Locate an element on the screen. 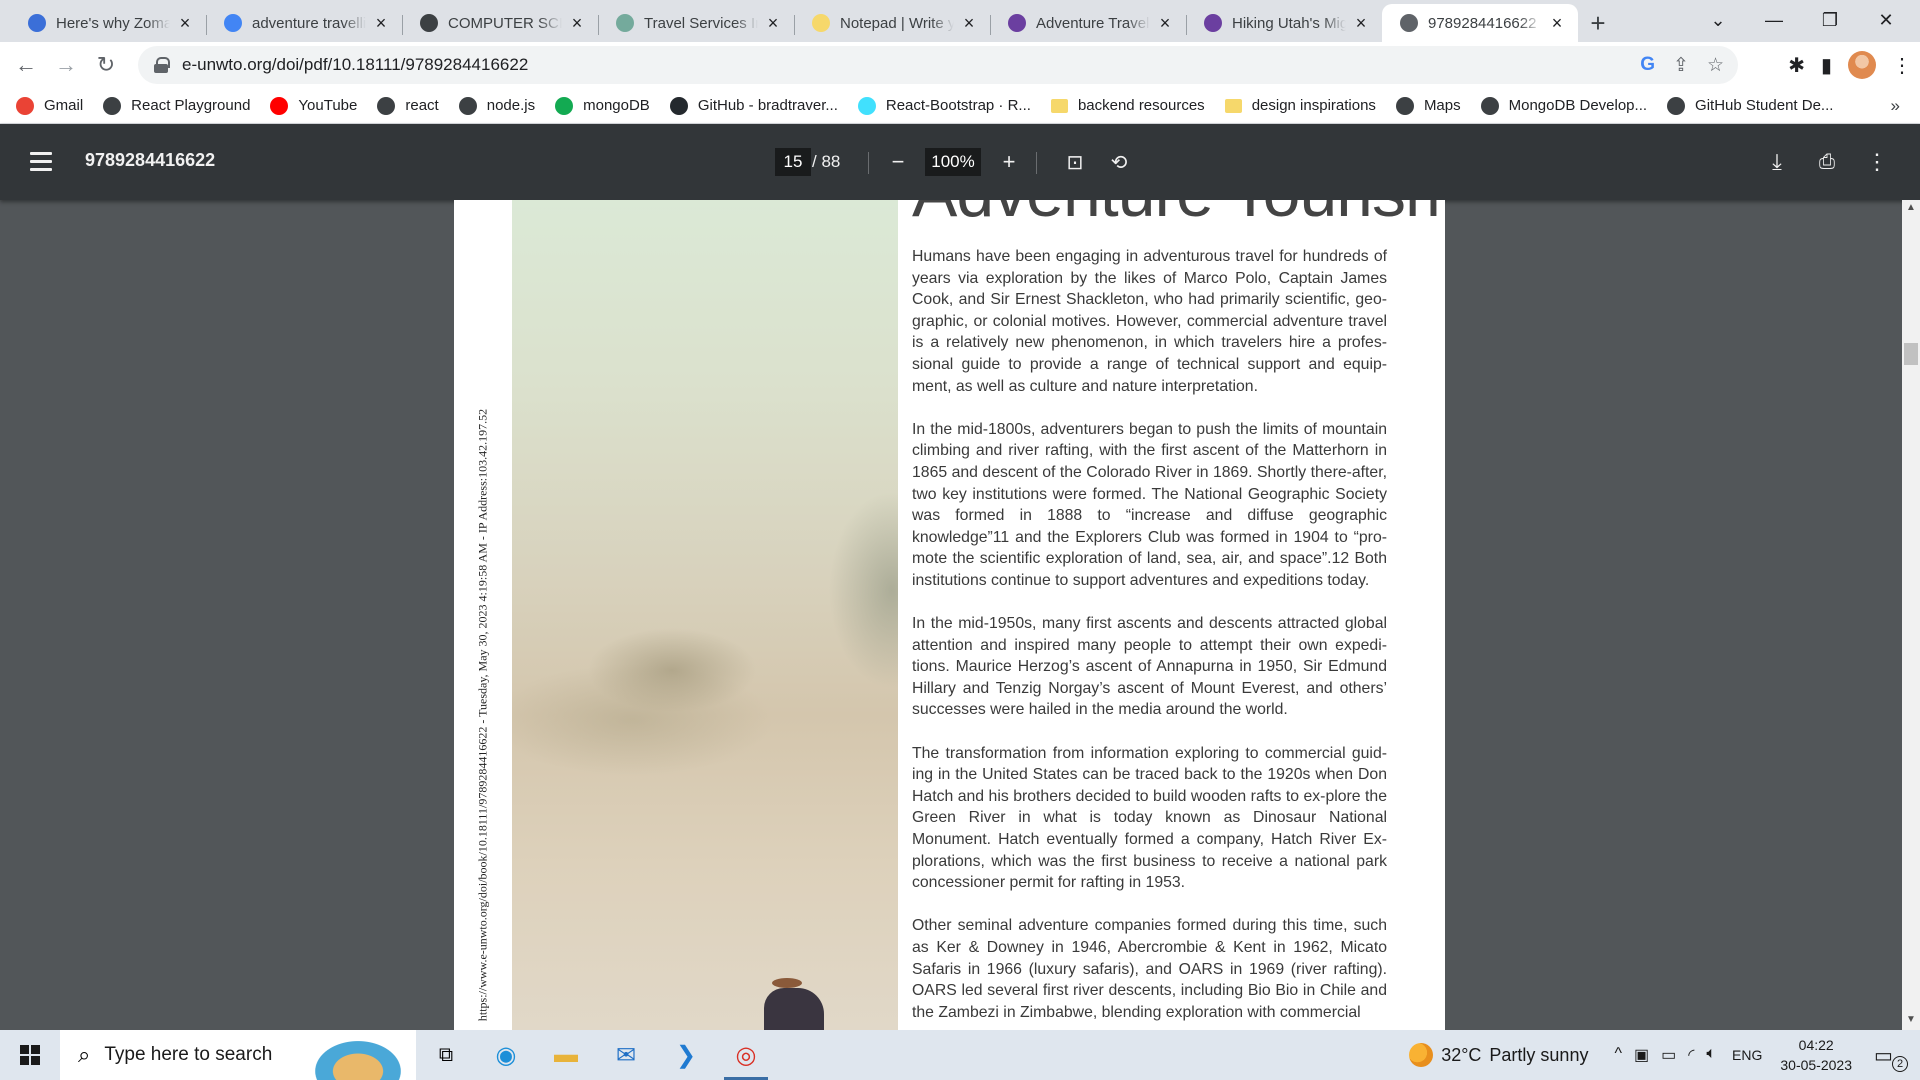 This screenshot has width=1920, height=1080. chrome-menu-icon: ⋮ is located at coordinates (1902, 65).